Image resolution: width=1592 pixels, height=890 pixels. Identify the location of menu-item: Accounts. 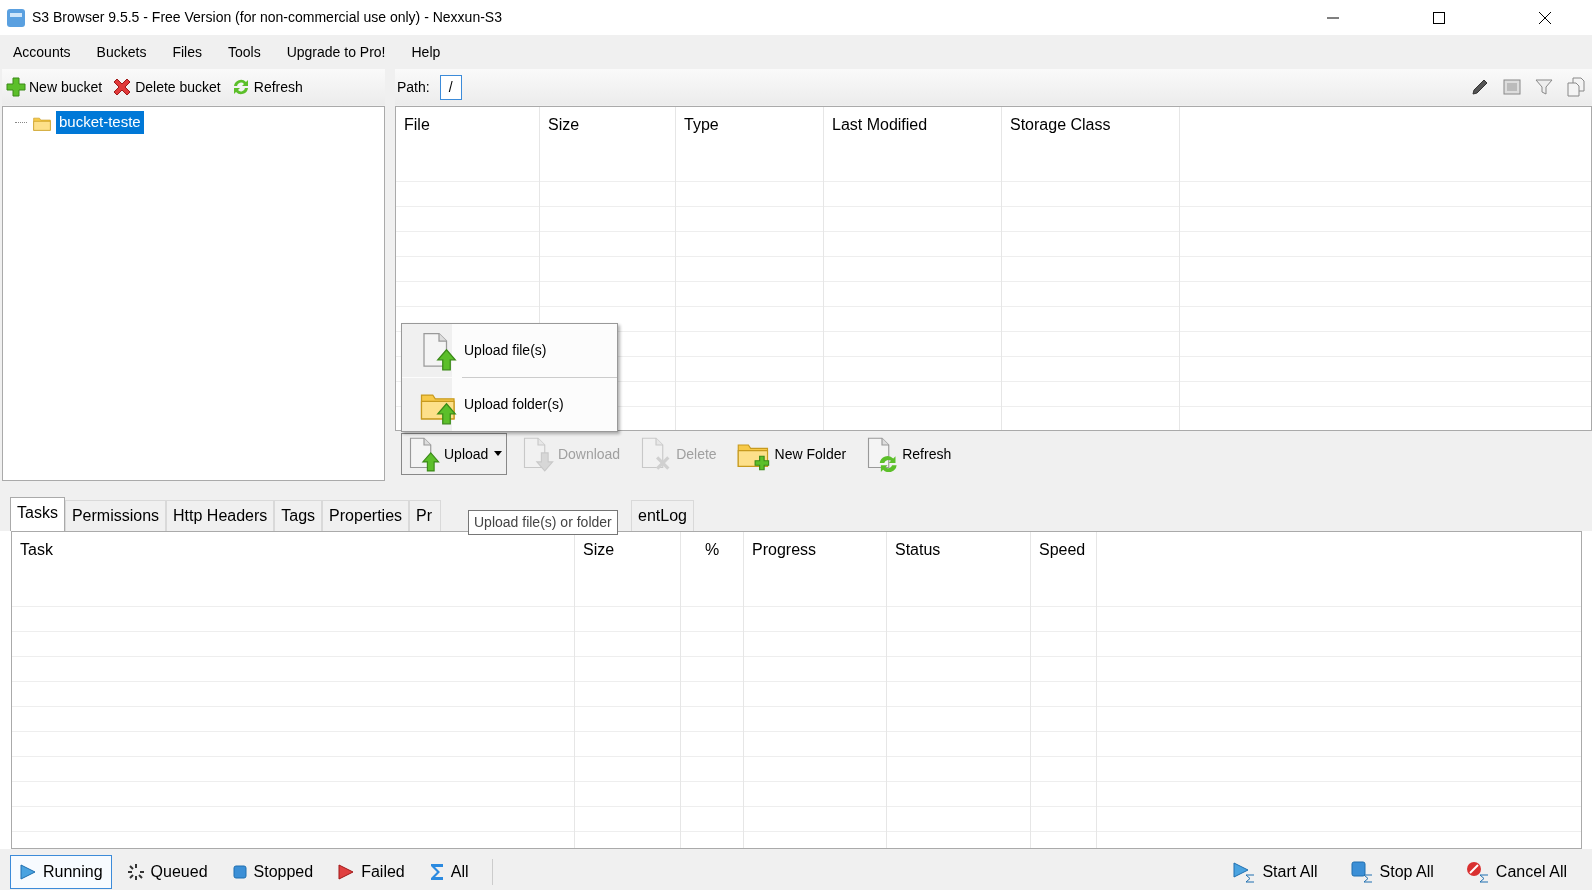
(42, 52).